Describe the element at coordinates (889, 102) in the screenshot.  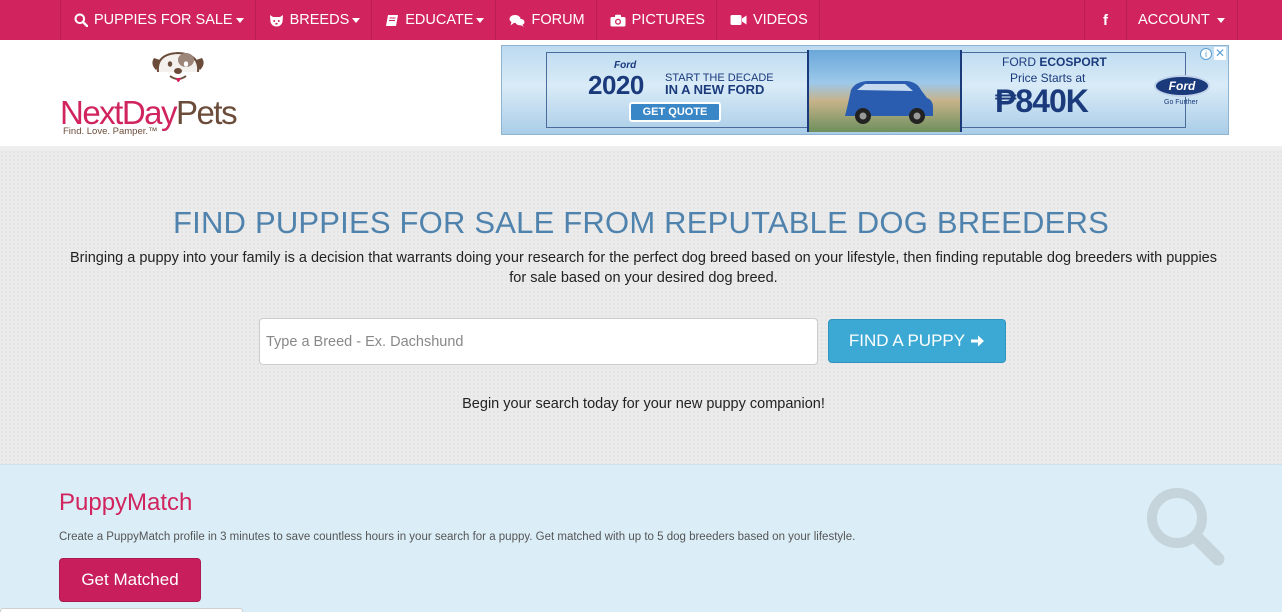
I see `car-icon` at that location.